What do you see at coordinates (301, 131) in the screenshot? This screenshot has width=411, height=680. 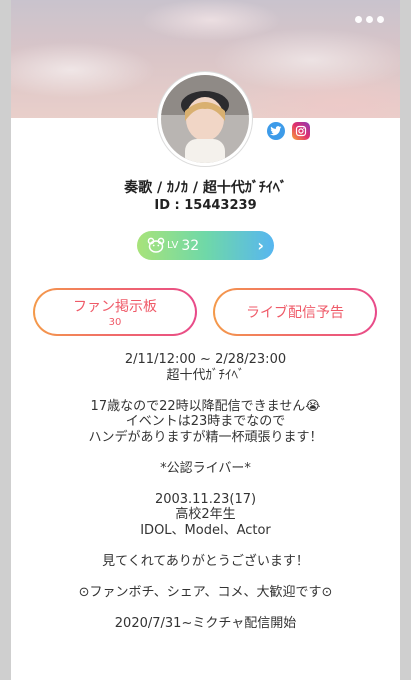 I see `instagram-icon` at bounding box center [301, 131].